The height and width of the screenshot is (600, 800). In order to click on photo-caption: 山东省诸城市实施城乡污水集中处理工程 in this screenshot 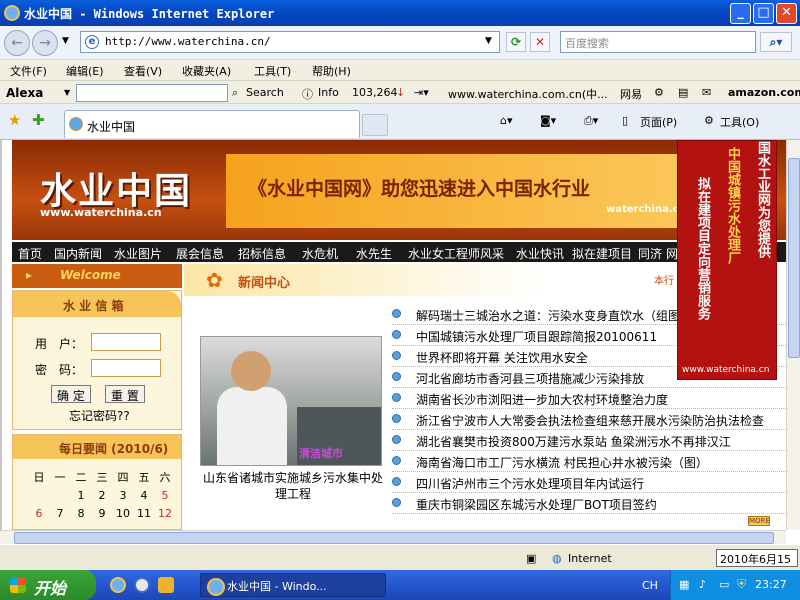, I will do `click(293, 486)`.